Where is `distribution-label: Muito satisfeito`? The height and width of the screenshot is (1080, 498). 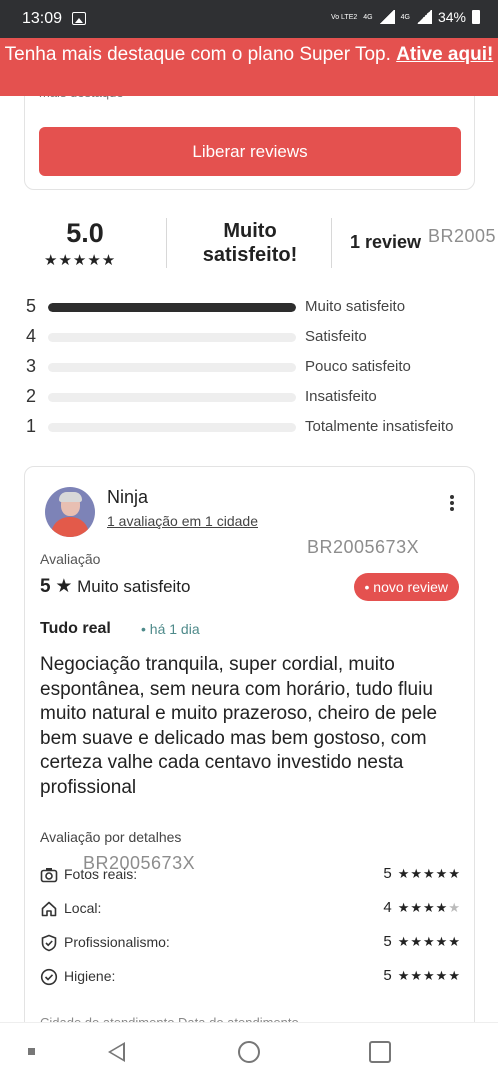
distribution-label: Muito satisfeito is located at coordinates (355, 306).